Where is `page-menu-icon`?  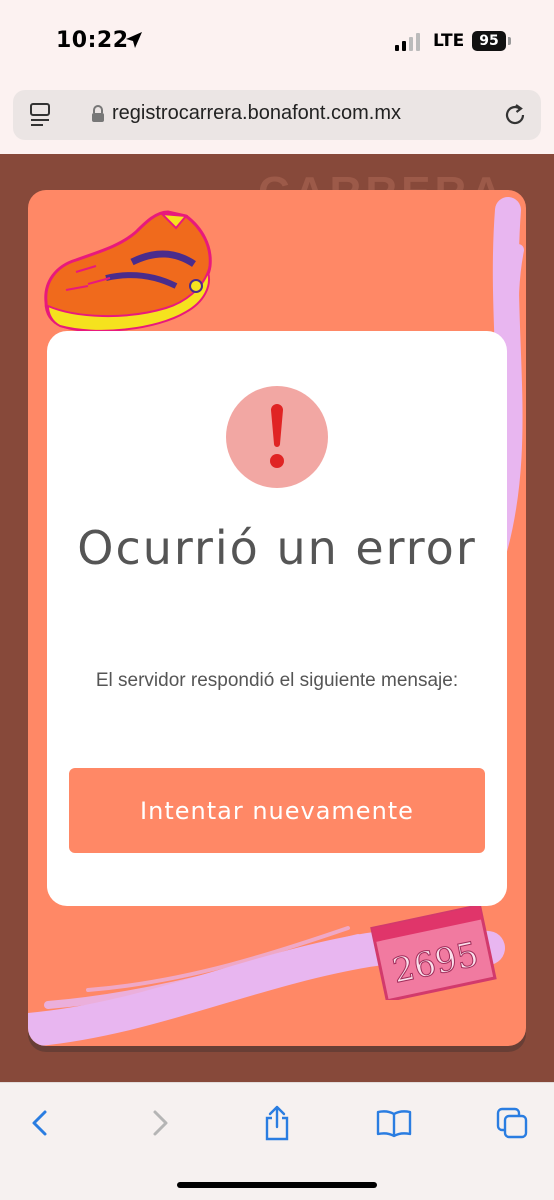 page-menu-icon is located at coordinates (41, 115).